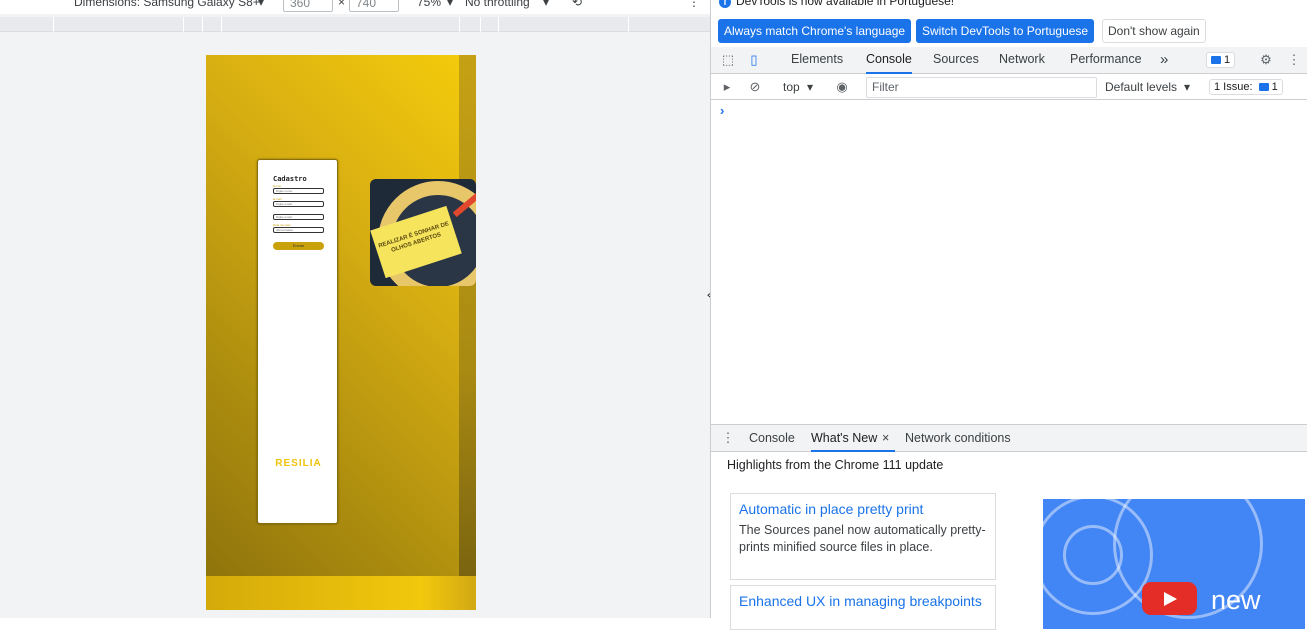 This screenshot has height=630, width=1307. What do you see at coordinates (728, 438) in the screenshot?
I see `drawer-menu-icon: ⋮` at bounding box center [728, 438].